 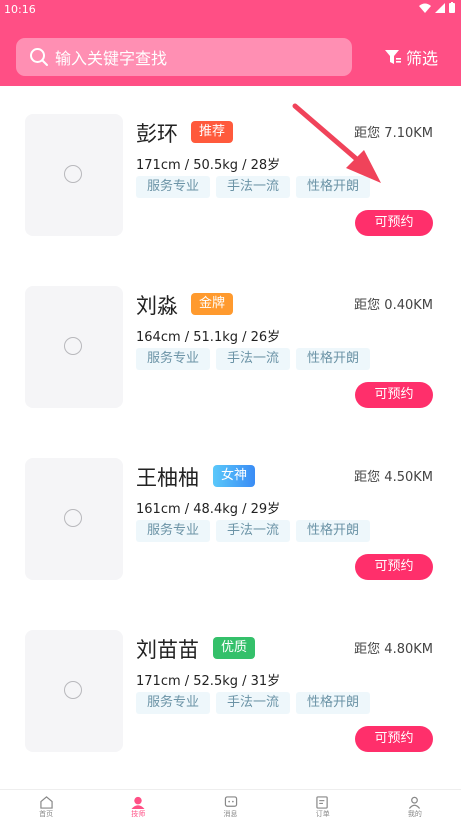 I want to click on bottom-tab-bar: 首页 技师 消息 订单 我的, so click(x=230, y=804).